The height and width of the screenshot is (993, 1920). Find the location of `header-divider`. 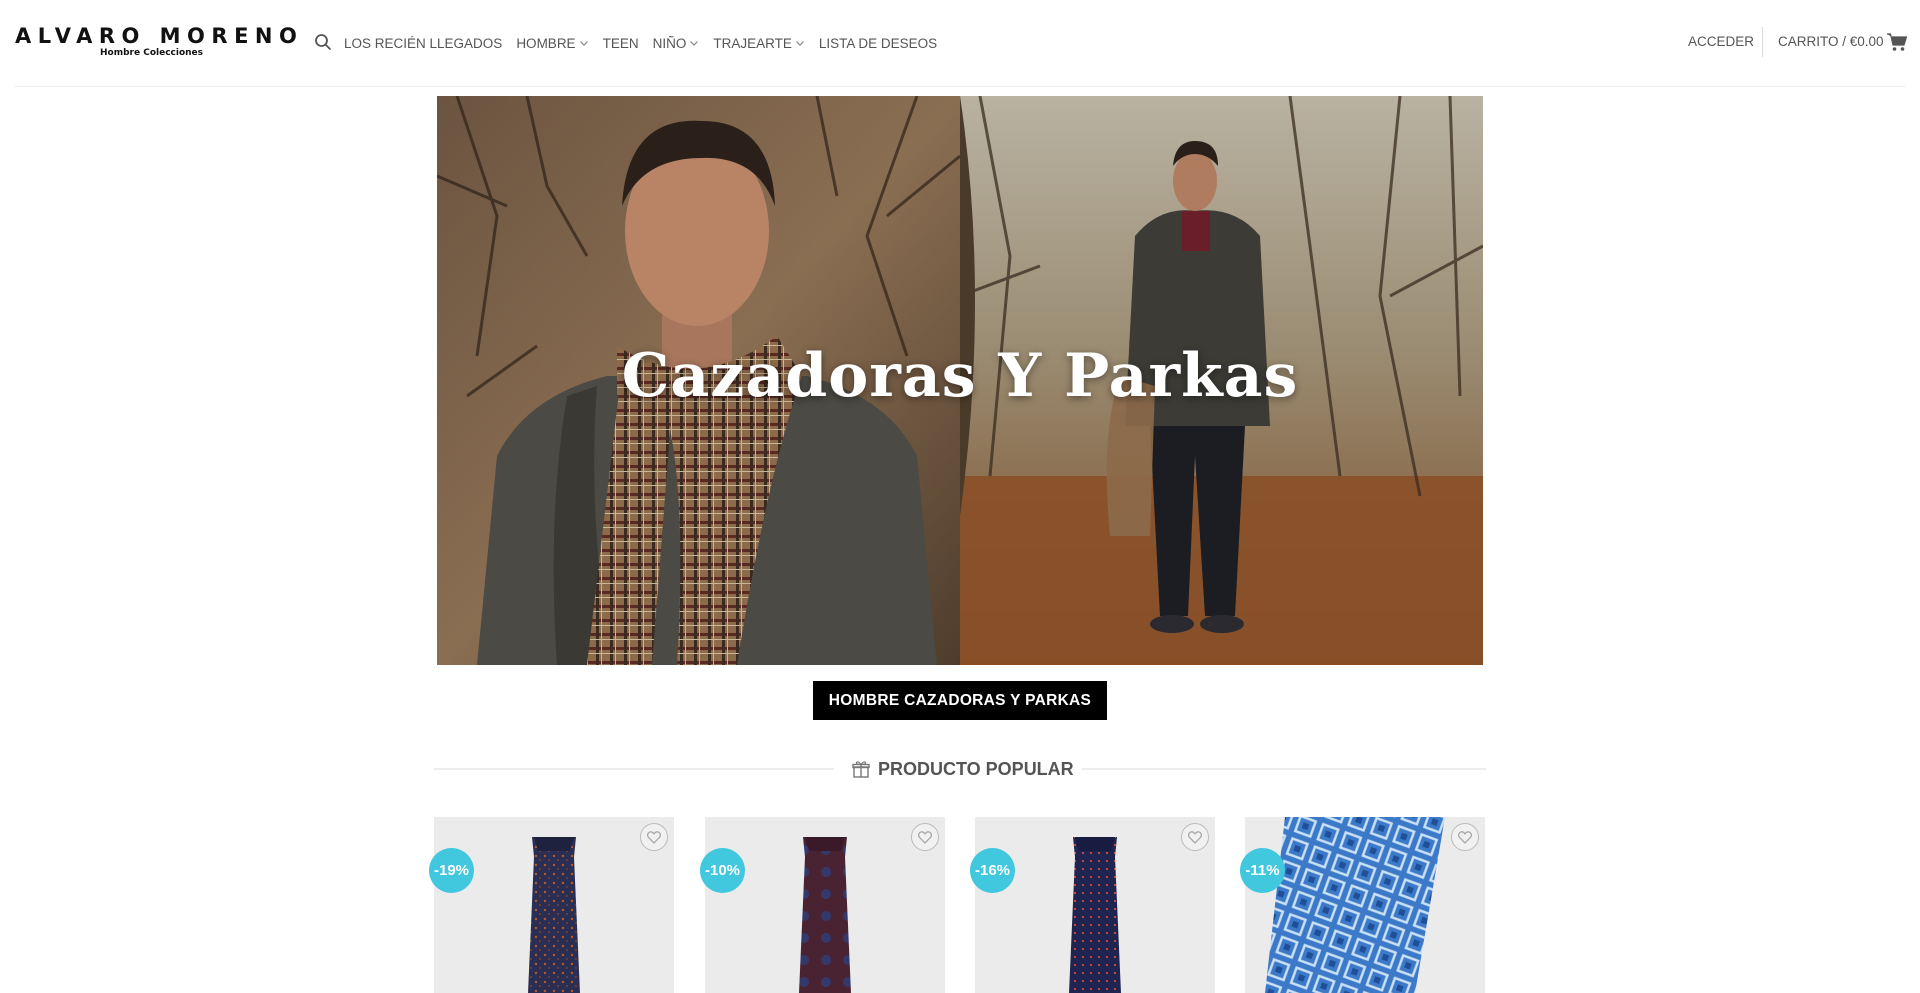

header-divider is located at coordinates (1762, 42).